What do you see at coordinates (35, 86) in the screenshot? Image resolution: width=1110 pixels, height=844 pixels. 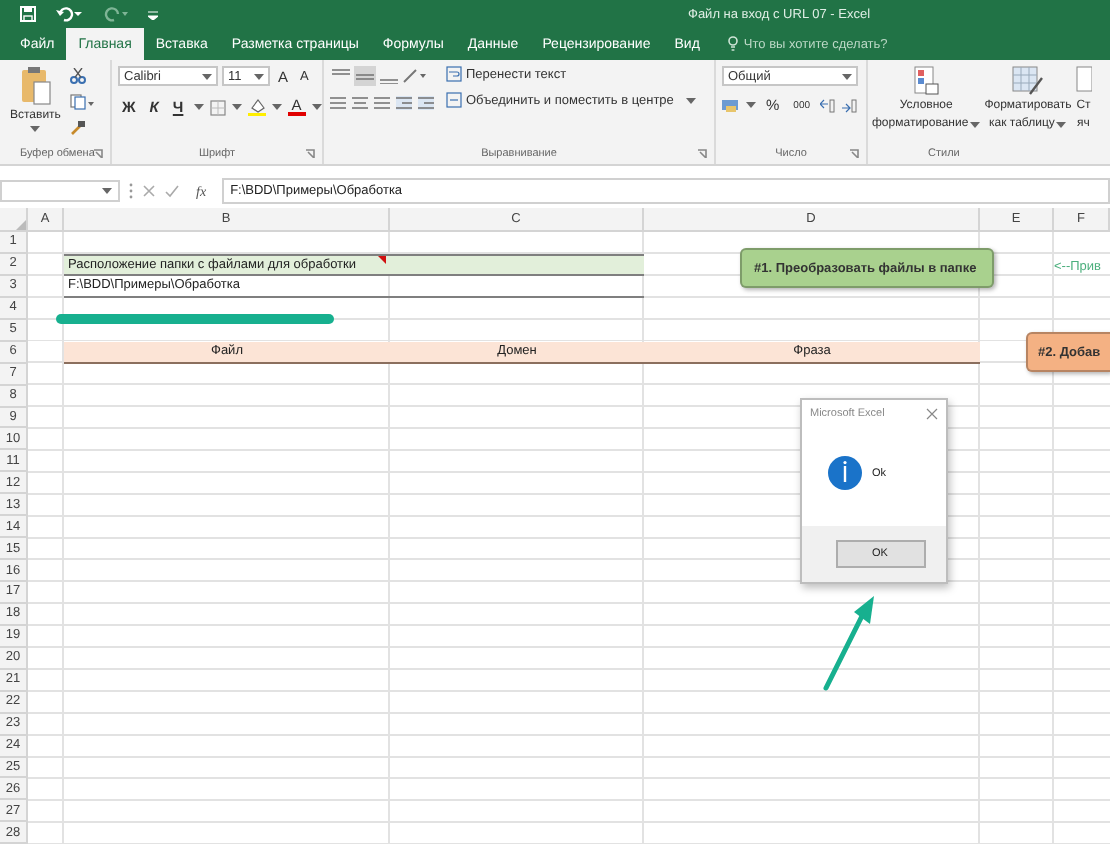 I see `clipboard-icon` at bounding box center [35, 86].